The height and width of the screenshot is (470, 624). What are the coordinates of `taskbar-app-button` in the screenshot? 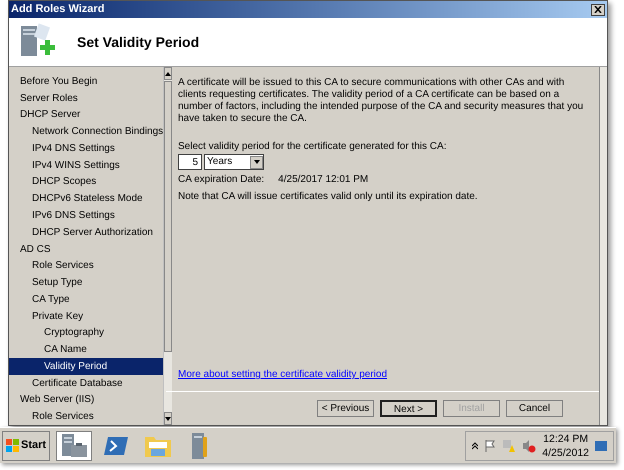 It's located at (74, 445).